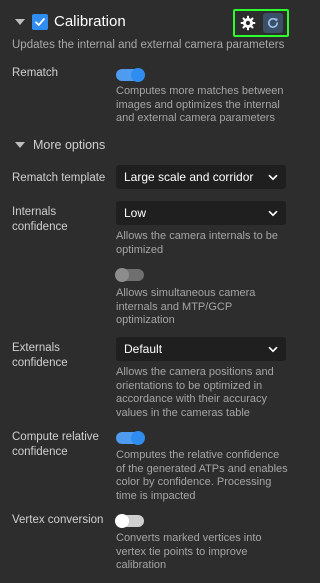 Image resolution: width=320 pixels, height=583 pixels. Describe the element at coordinates (59, 178) in the screenshot. I see `rematch-template-label: Rematch template` at that location.